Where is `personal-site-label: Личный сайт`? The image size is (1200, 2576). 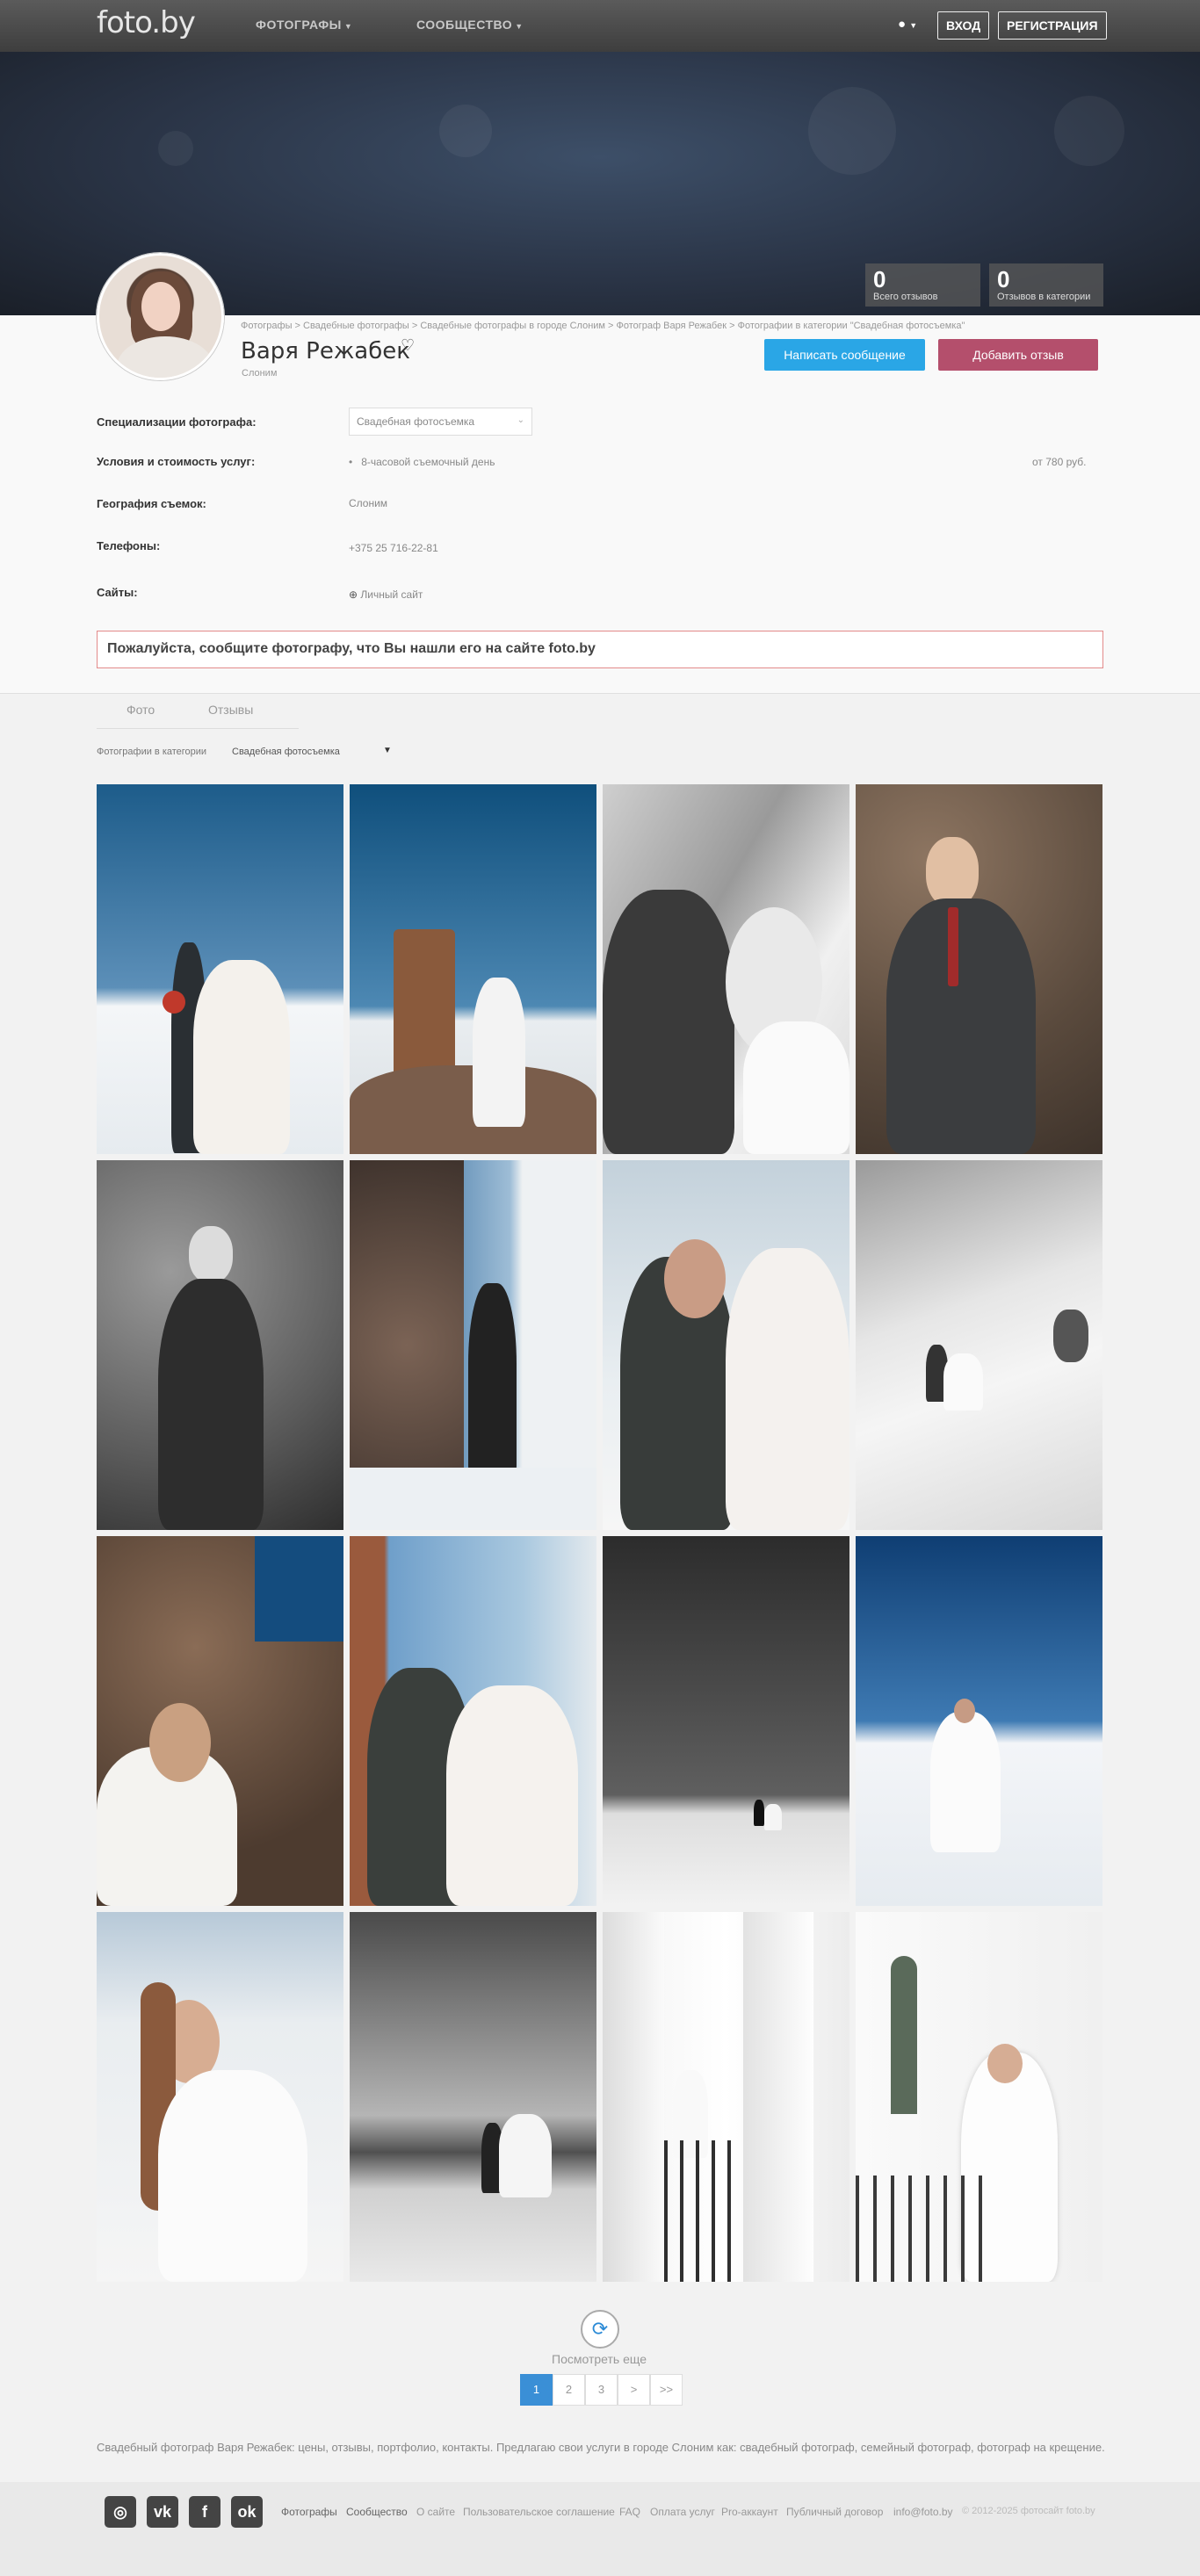
personal-site-label: Личный сайт is located at coordinates (392, 594).